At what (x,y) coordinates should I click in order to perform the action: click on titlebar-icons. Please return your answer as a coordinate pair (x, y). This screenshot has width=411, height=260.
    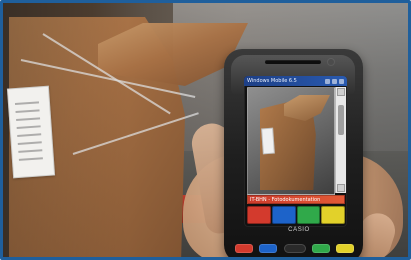
    Looking at the image, I should click on (334, 81).